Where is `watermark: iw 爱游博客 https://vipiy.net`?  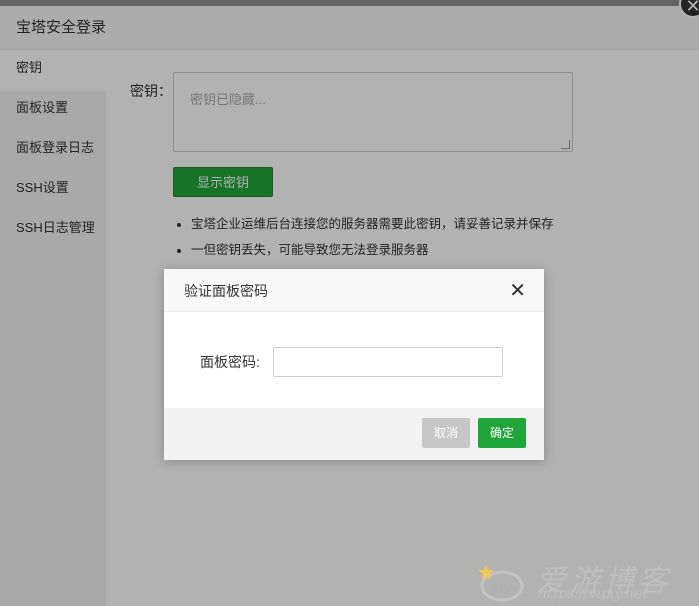 watermark: iw 爱游博客 https://vipiy.net is located at coordinates (585, 580).